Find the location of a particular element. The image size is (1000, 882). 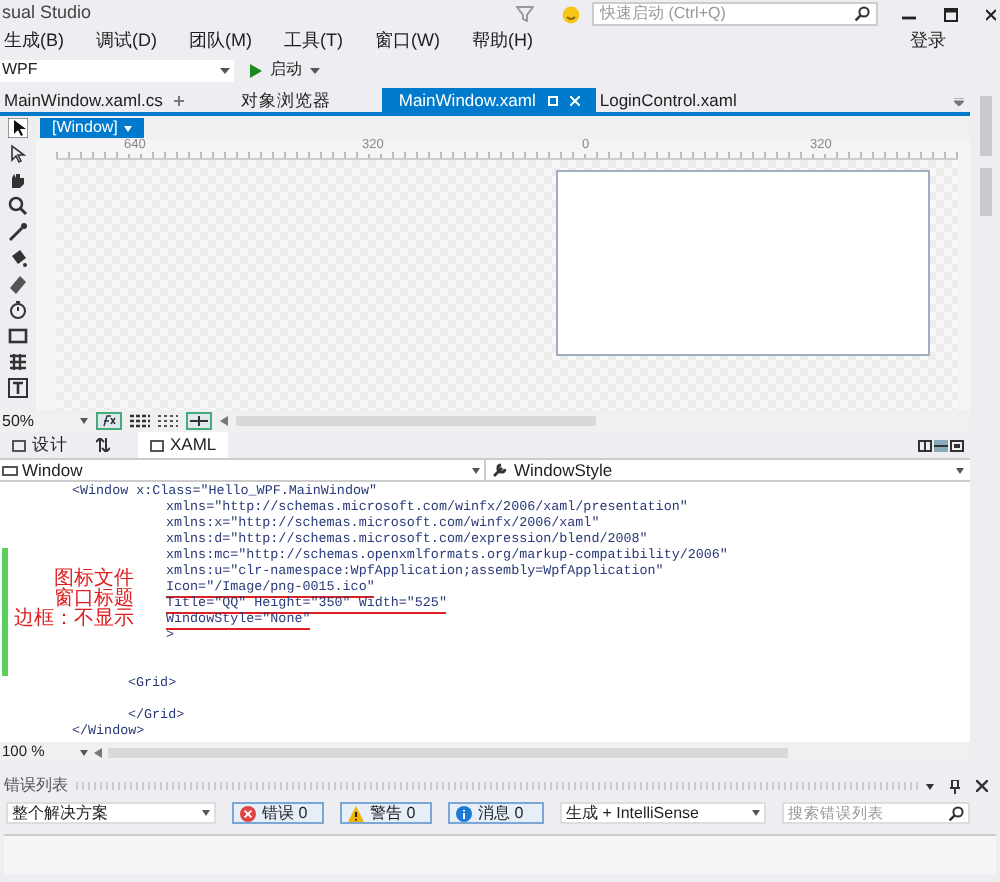

zoom-dropdown: 50% is located at coordinates (44, 421).